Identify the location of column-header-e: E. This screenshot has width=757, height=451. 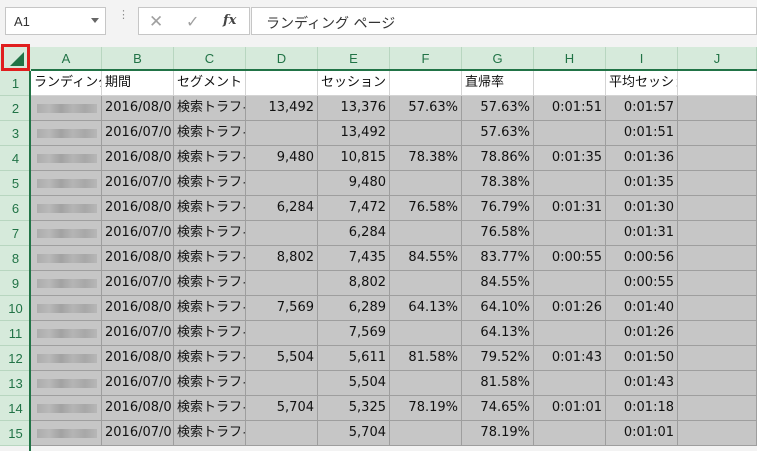
(354, 59).